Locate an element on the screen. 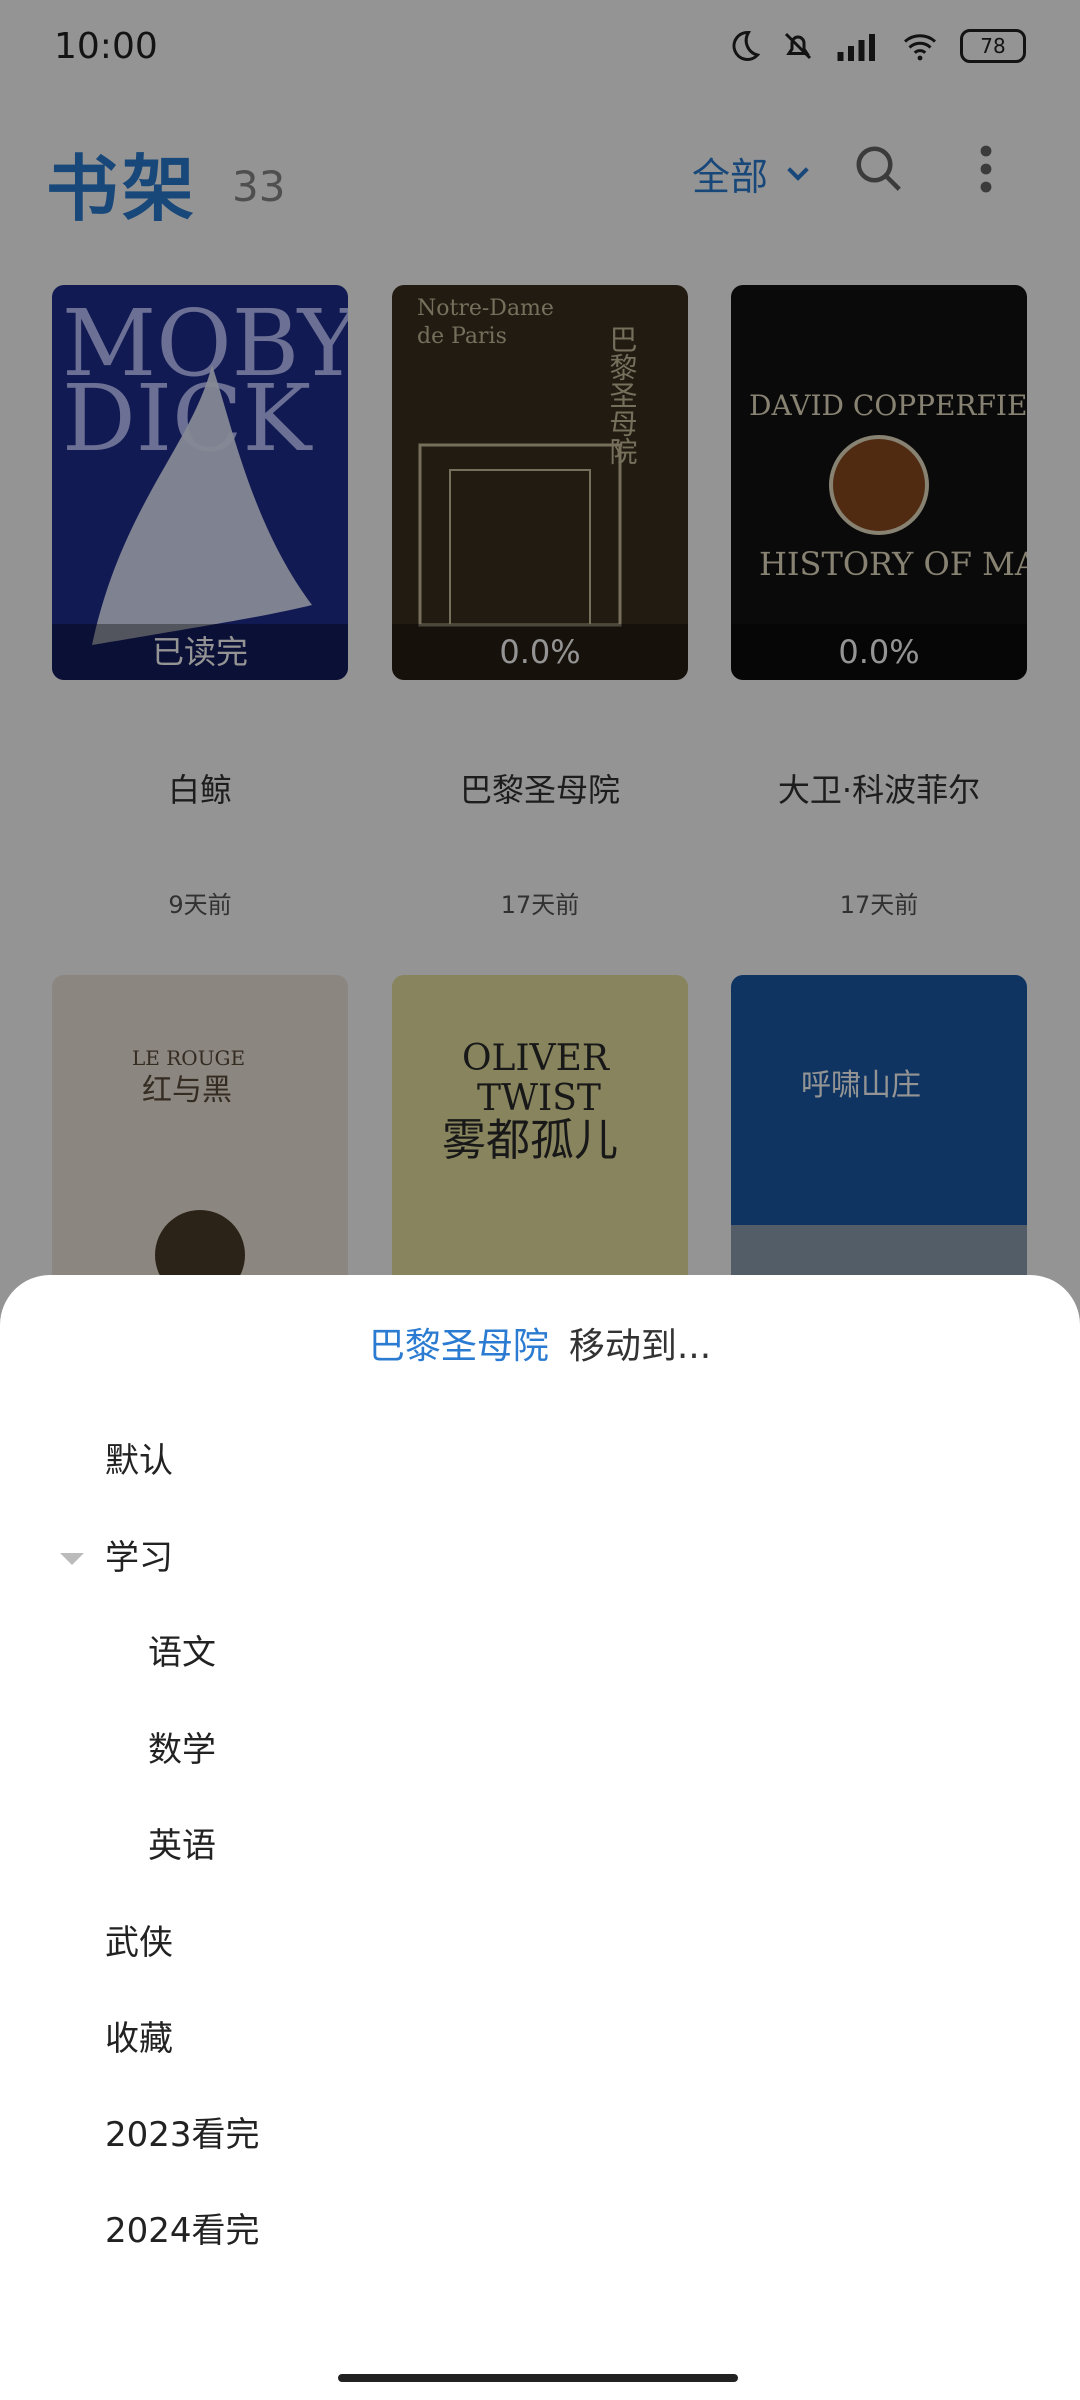 Image resolution: width=1080 pixels, height=2400 pixels. folder-item-english: 英语 is located at coordinates (182, 1842).